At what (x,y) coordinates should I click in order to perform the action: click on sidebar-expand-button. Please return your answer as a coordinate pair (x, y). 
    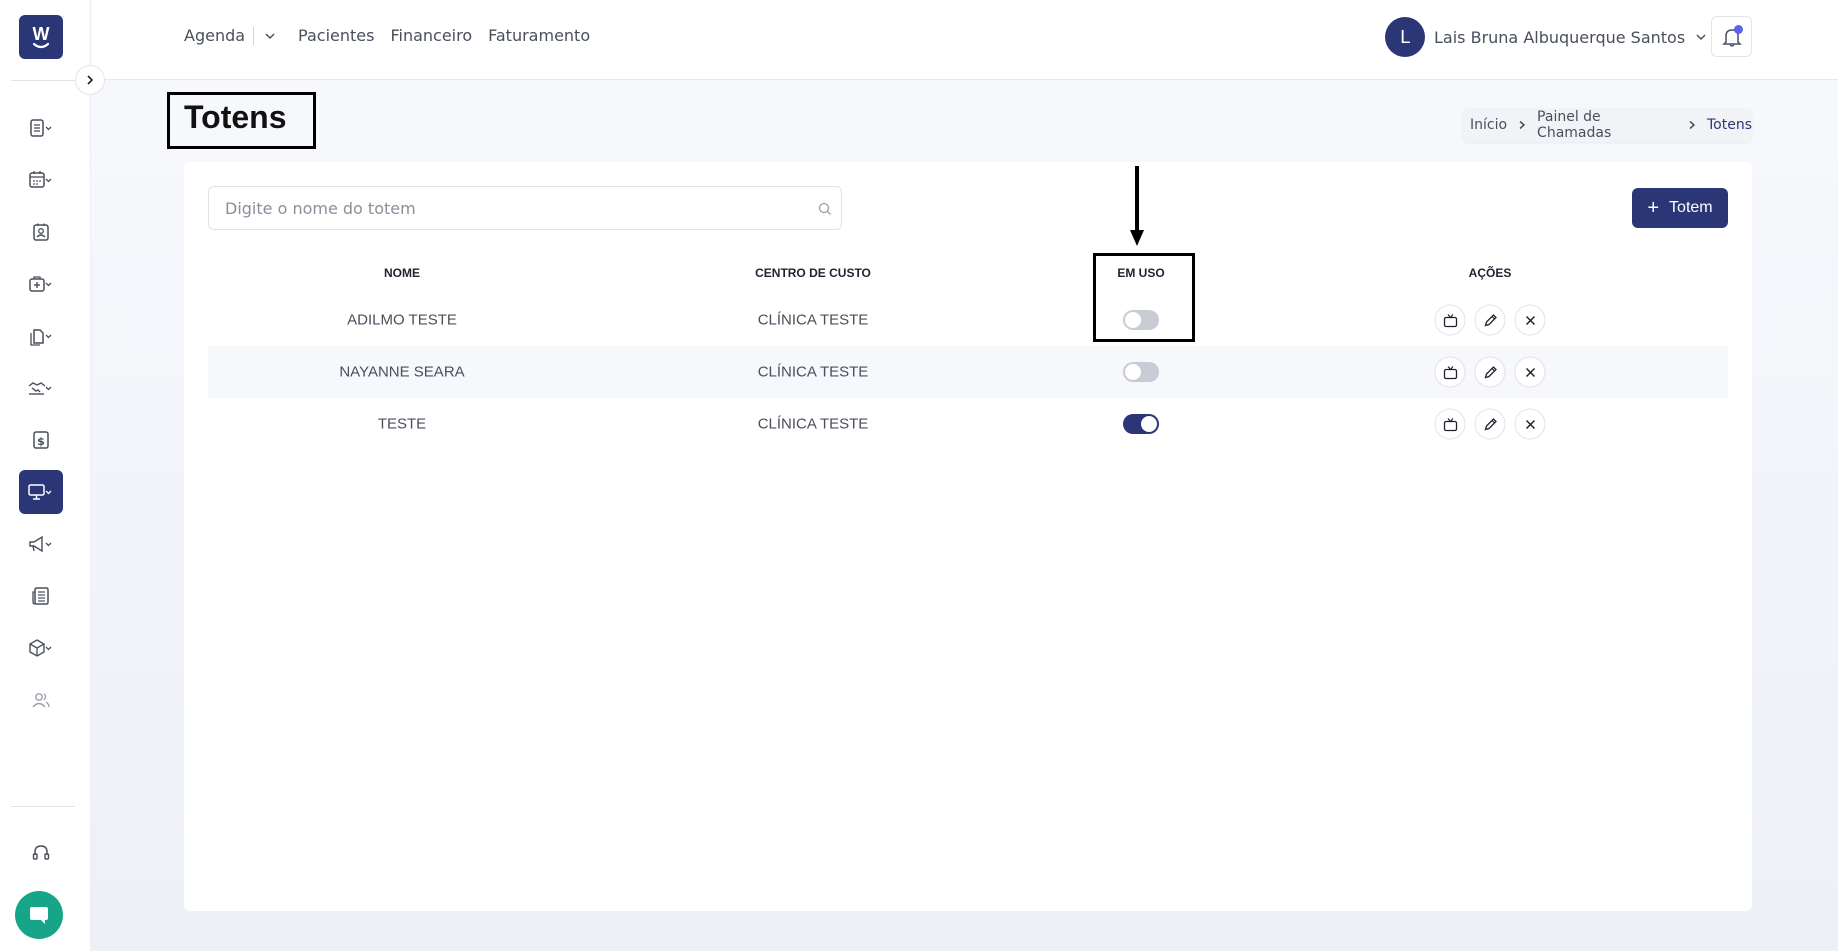
    Looking at the image, I should click on (90, 80).